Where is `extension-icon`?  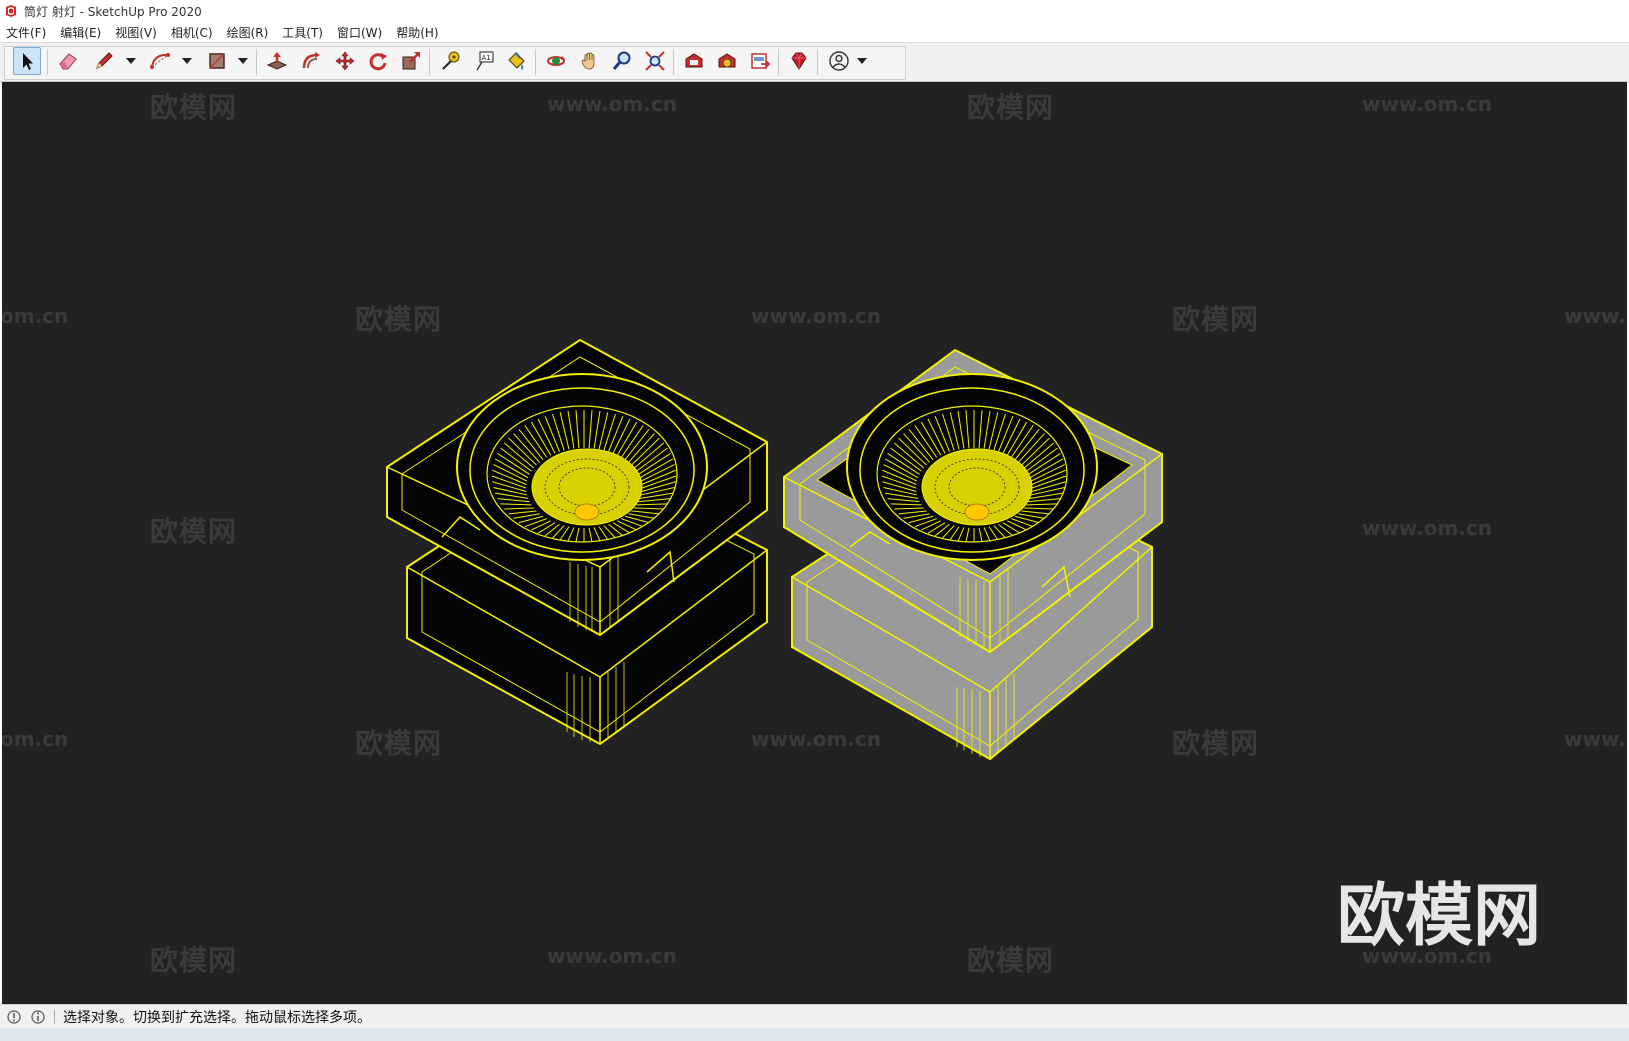 extension-icon is located at coordinates (727, 60).